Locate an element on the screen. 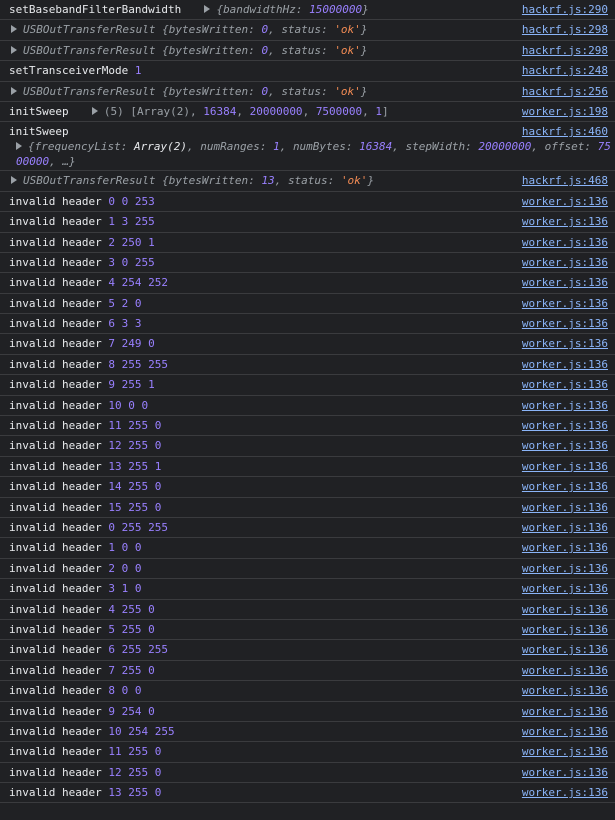  log-value-a: 5 is located at coordinates (111, 629).